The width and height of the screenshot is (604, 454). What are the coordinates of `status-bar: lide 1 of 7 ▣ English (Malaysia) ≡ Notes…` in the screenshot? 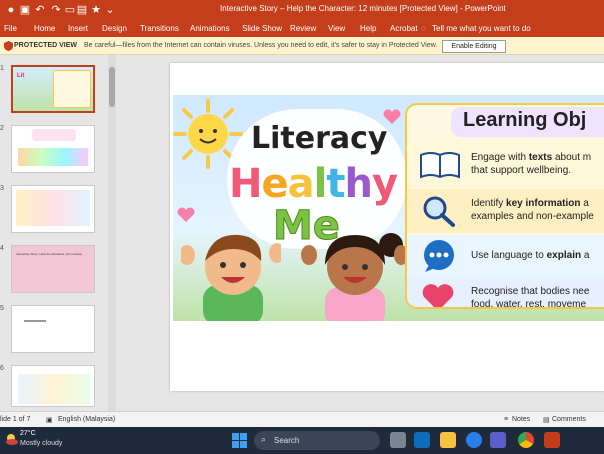 It's located at (302, 419).